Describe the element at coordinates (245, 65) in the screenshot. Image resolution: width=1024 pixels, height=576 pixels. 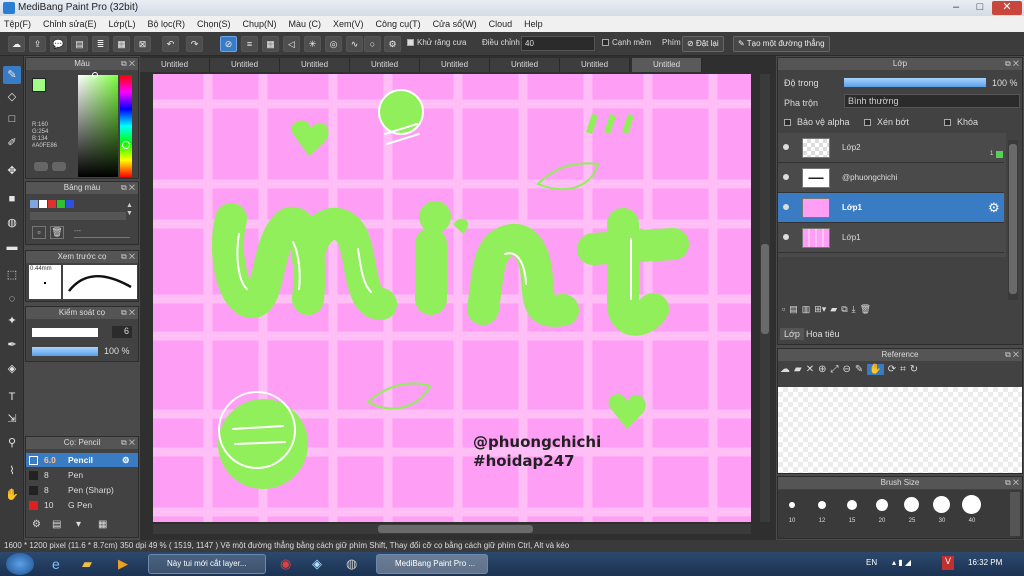
I see `tab-untitled-2: Untitled` at that location.